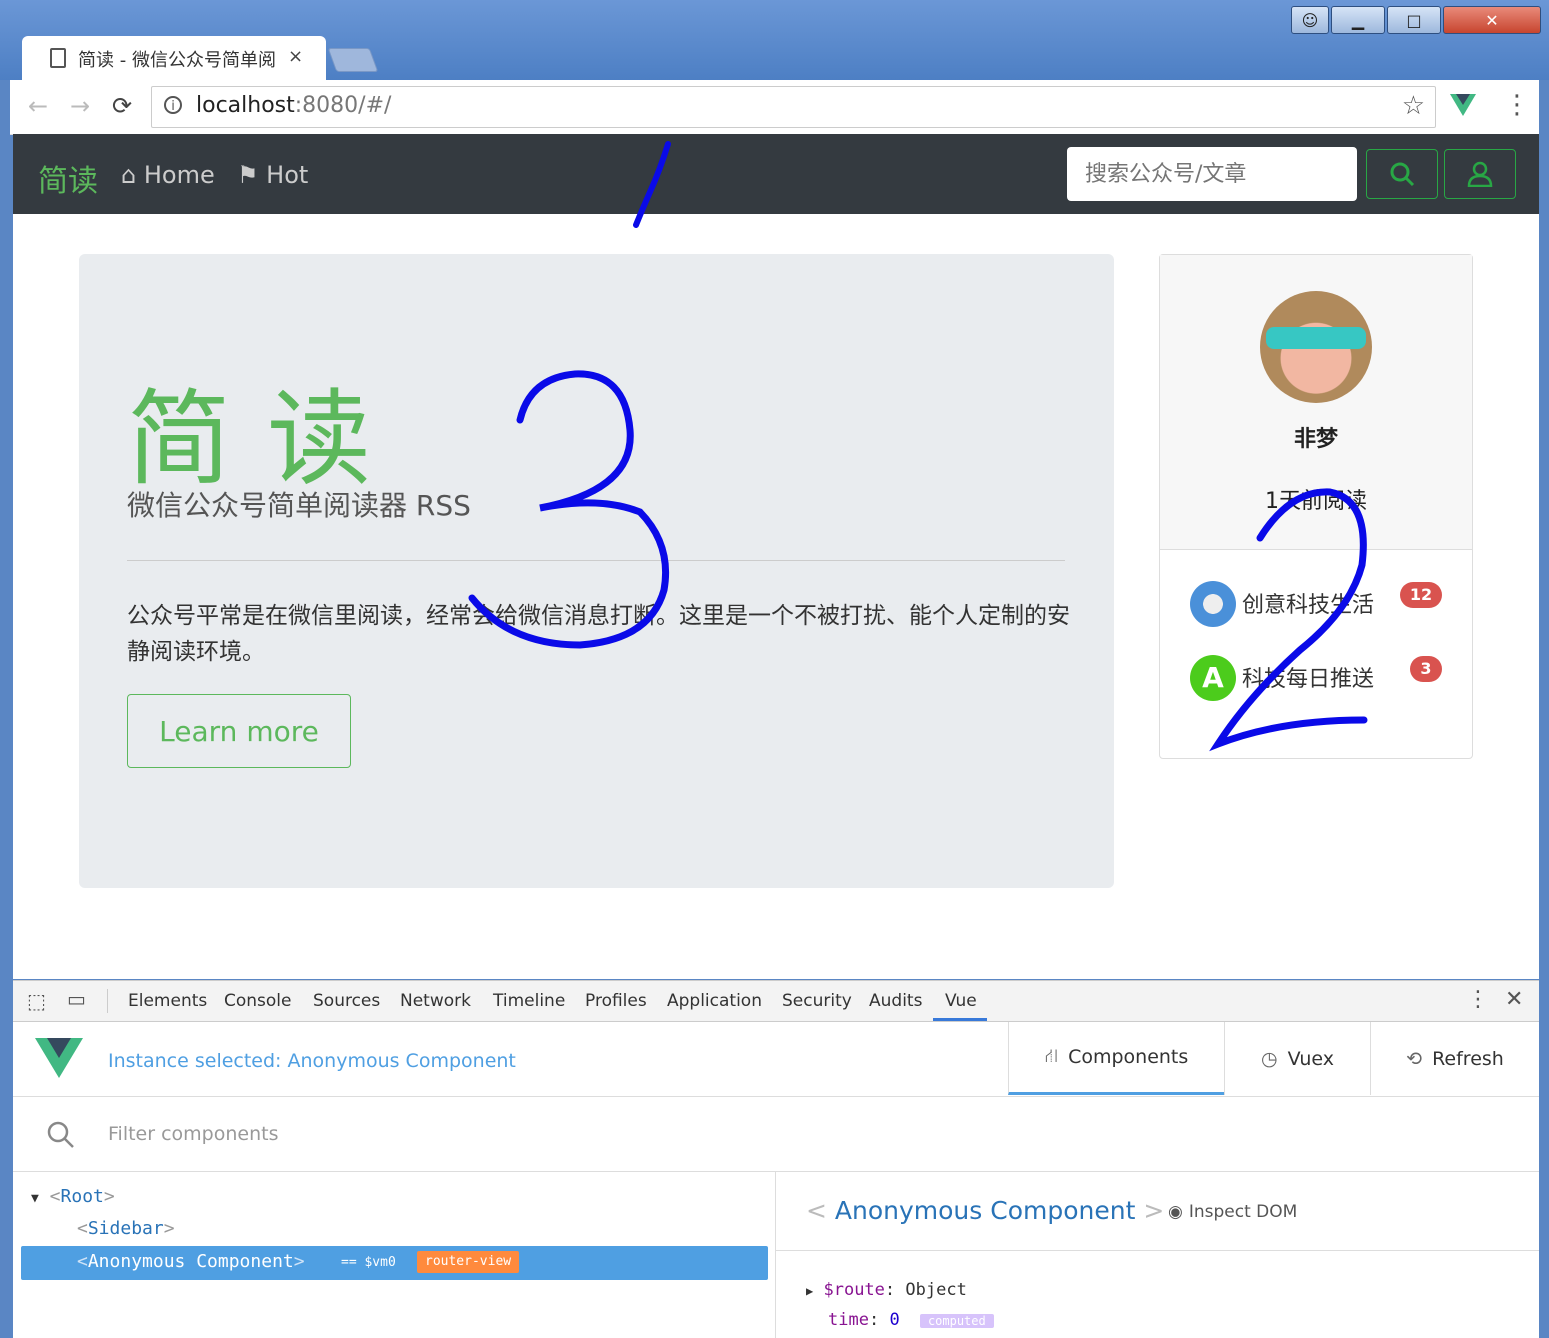 This screenshot has width=1549, height=1338. I want to click on refresh-button: ⟲ Refresh, so click(1454, 1058).